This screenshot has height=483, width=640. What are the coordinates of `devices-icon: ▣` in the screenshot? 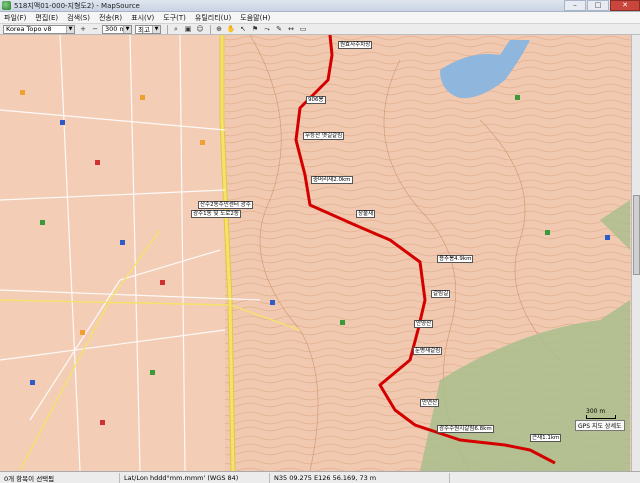 It's located at (188, 29).